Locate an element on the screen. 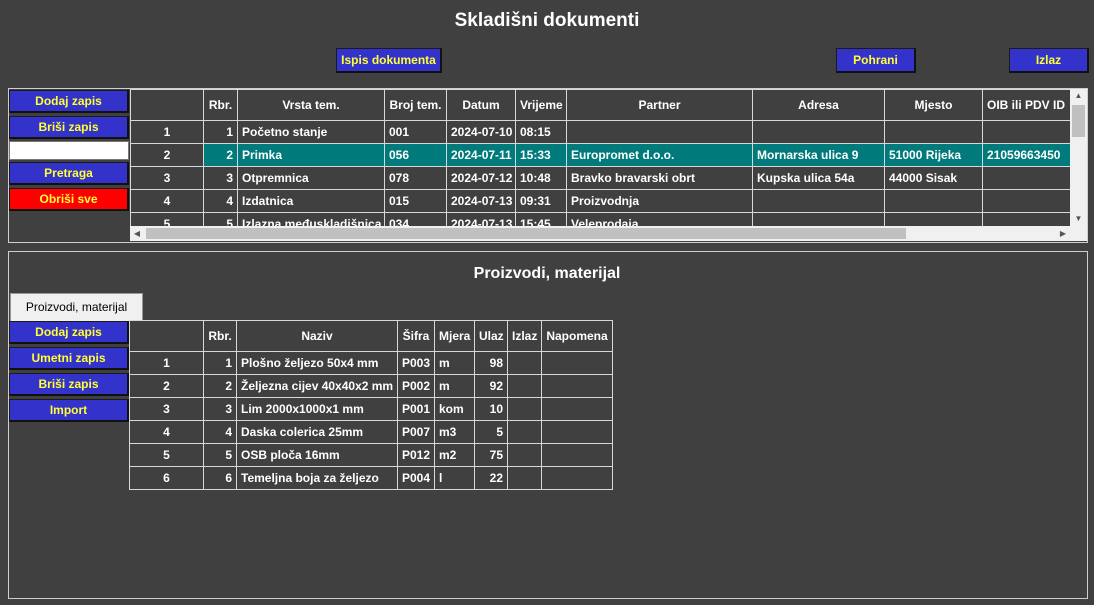 Image resolution: width=1094 pixels, height=605 pixels. cell-rbr: 2 is located at coordinates (220, 386).